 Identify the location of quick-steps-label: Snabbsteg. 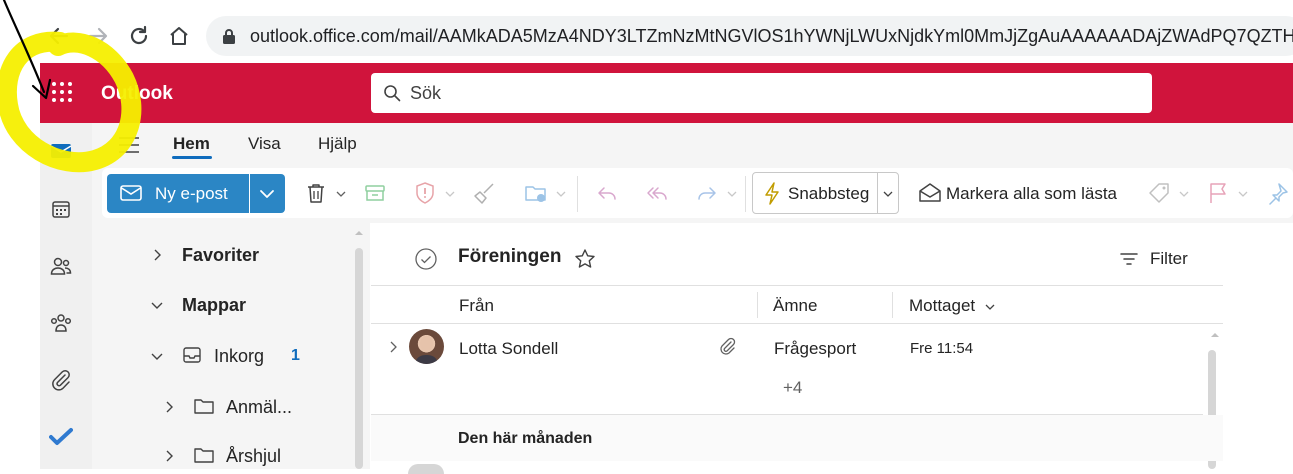
(829, 193).